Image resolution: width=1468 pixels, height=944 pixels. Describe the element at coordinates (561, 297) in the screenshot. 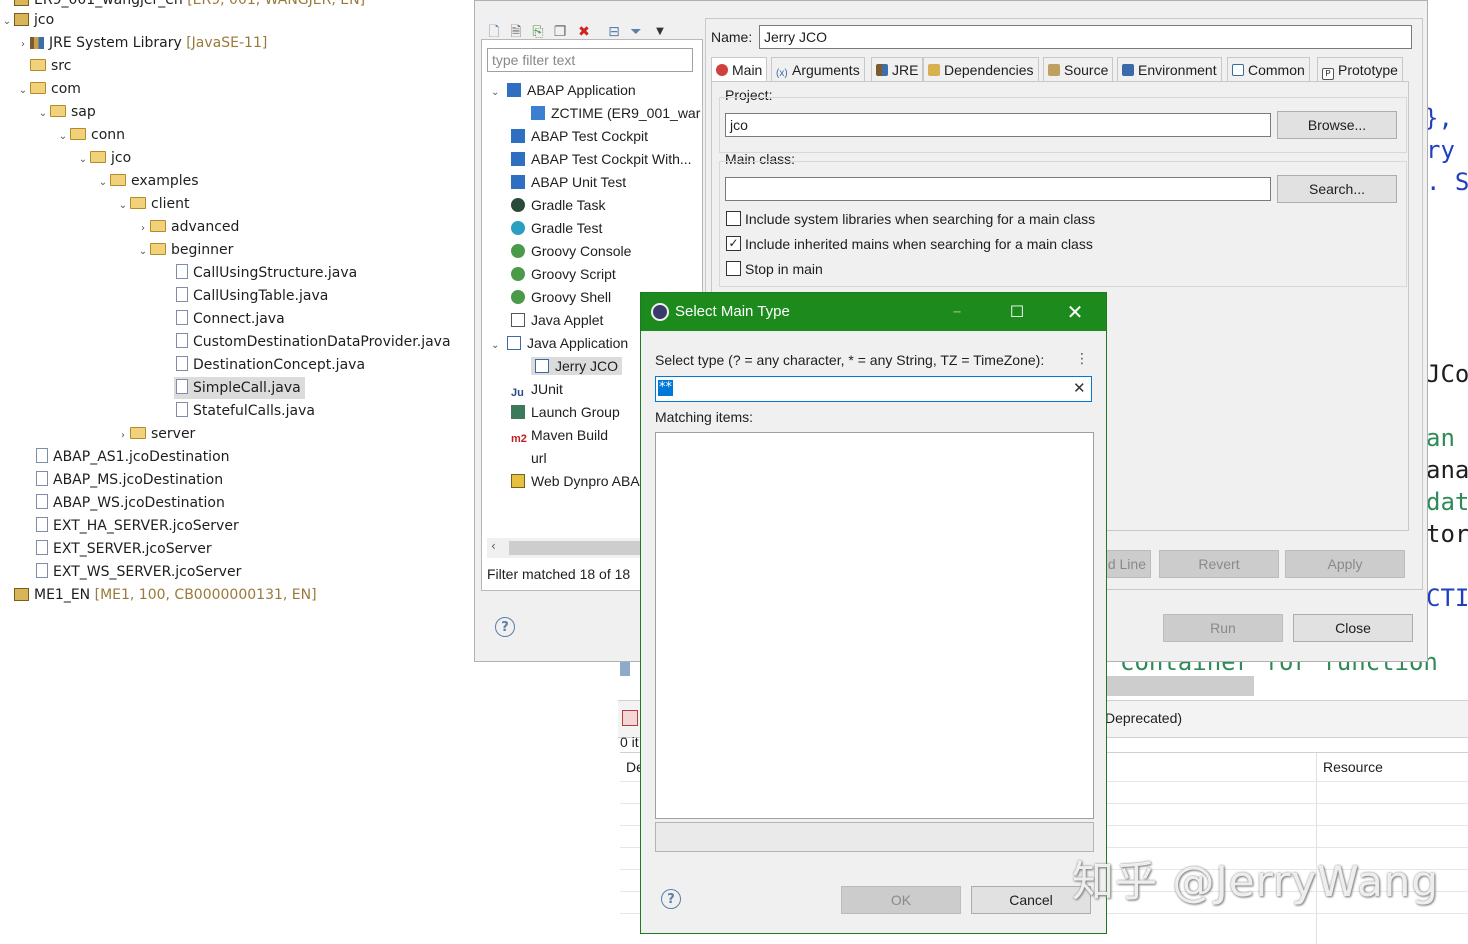

I see `config-type: Groovy Shell` at that location.